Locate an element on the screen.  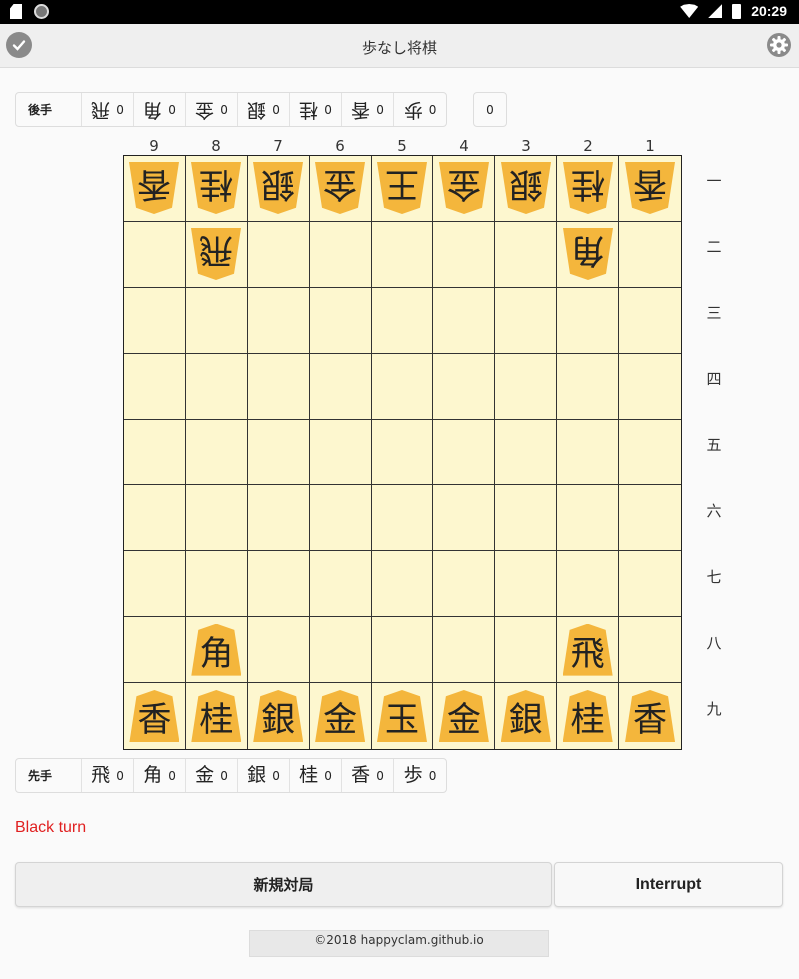
sente-piece: 銀 is located at coordinates (278, 716).